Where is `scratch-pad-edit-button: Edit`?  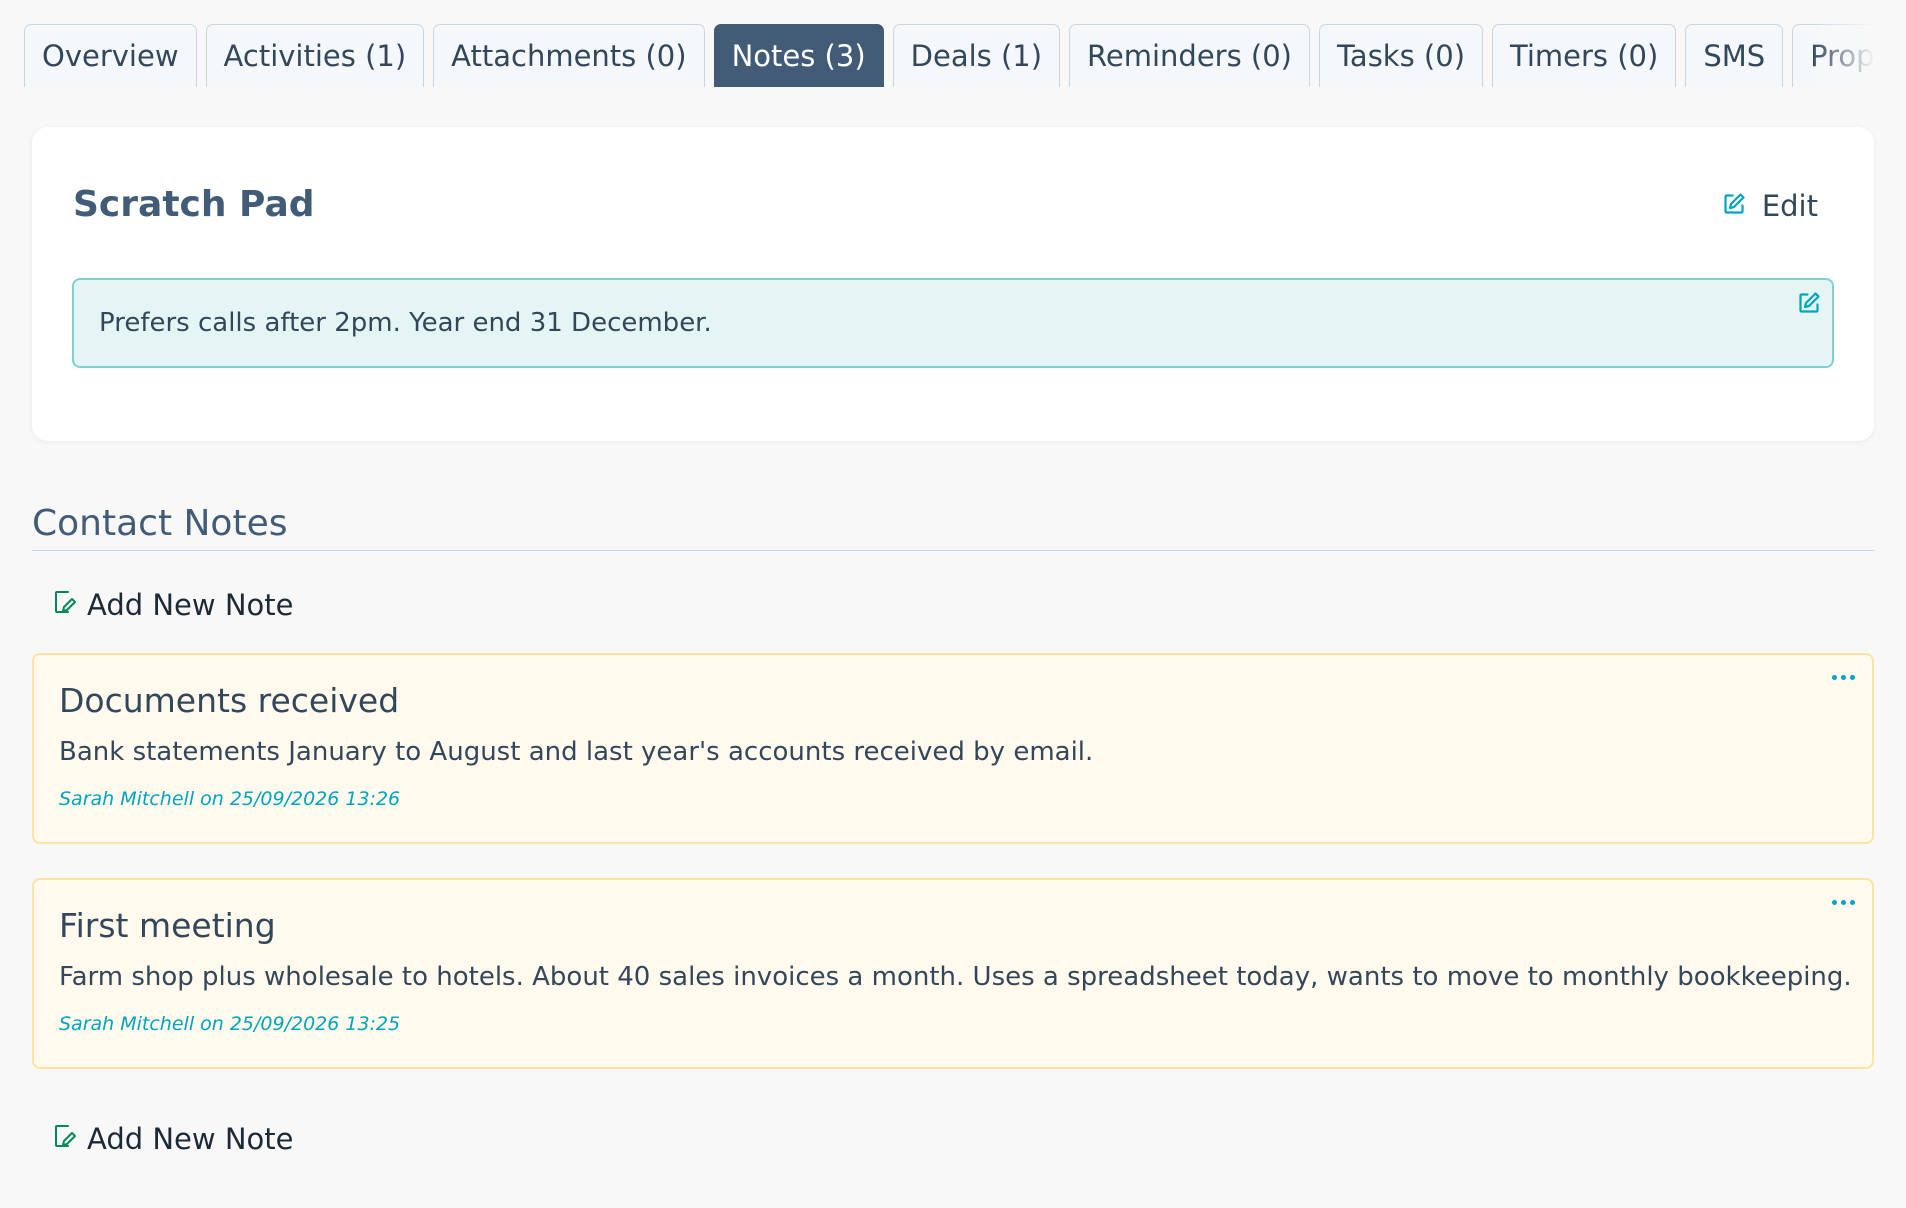
scratch-pad-edit-button: Edit is located at coordinates (1770, 206).